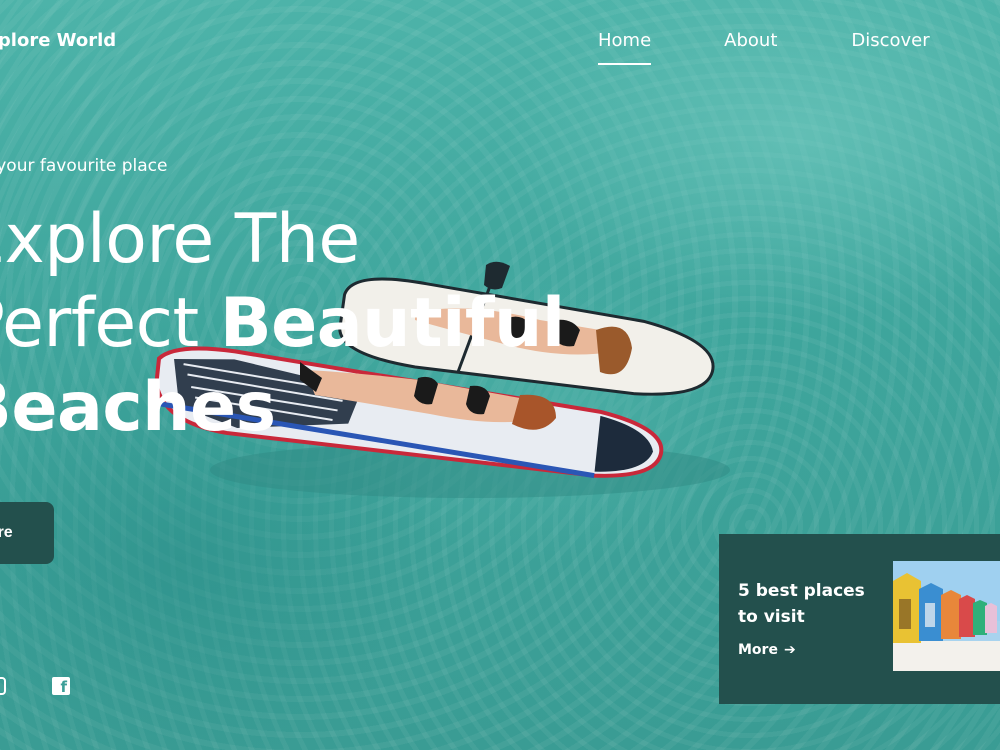  What do you see at coordinates (99, 323) in the screenshot?
I see `headline-line-2-light: Perfect` at bounding box center [99, 323].